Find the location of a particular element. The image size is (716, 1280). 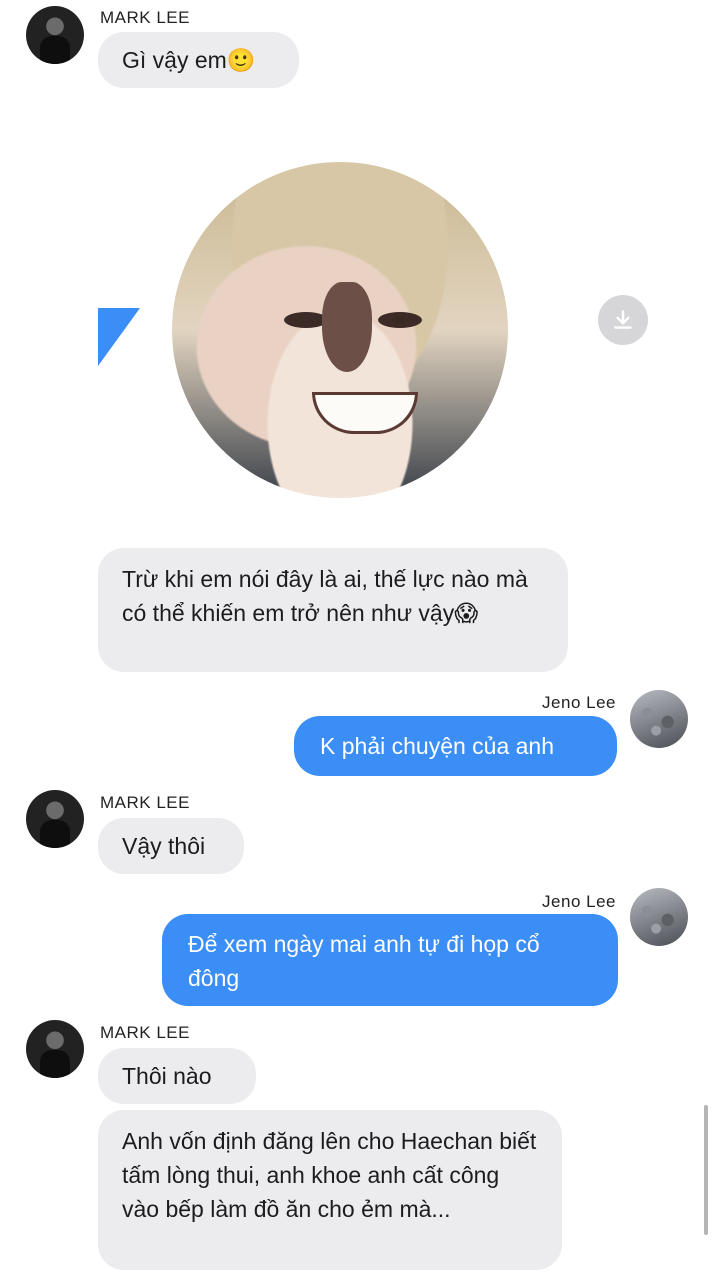

download-button is located at coordinates (623, 320).